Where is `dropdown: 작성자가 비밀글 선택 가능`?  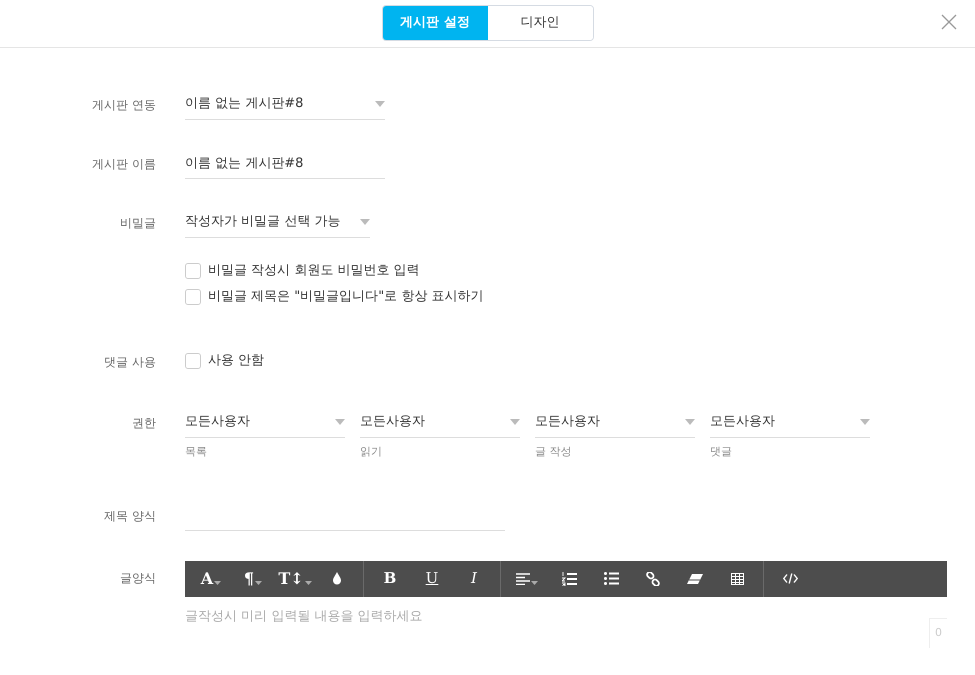 dropdown: 작성자가 비밀글 선택 가능 is located at coordinates (277, 222).